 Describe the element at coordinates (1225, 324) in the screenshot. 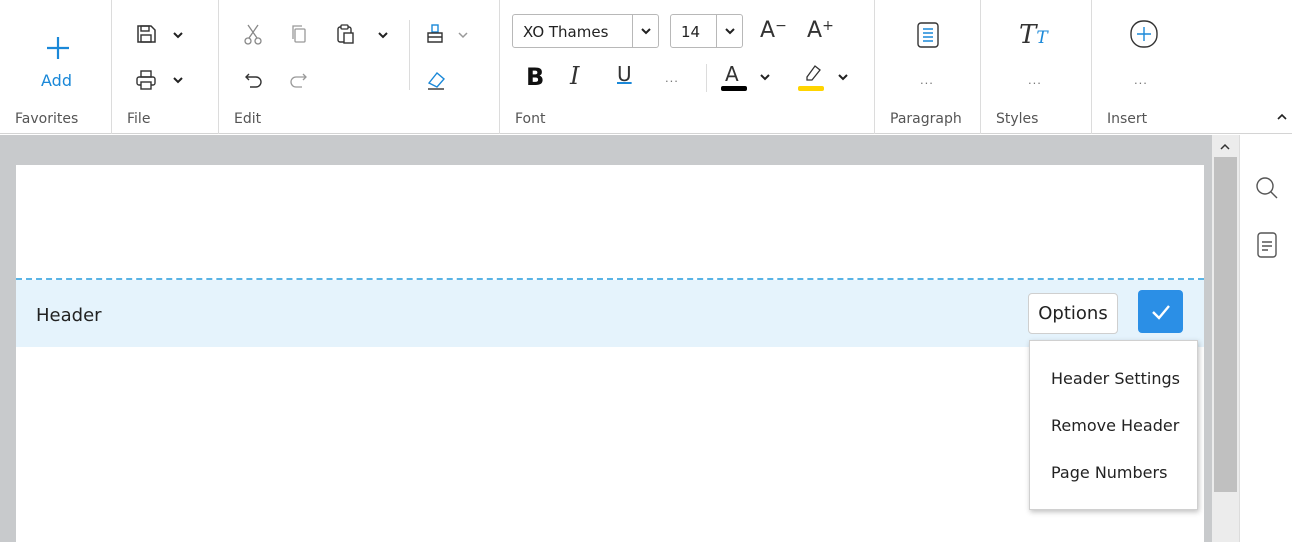

I see `scrollbar-thumb` at that location.